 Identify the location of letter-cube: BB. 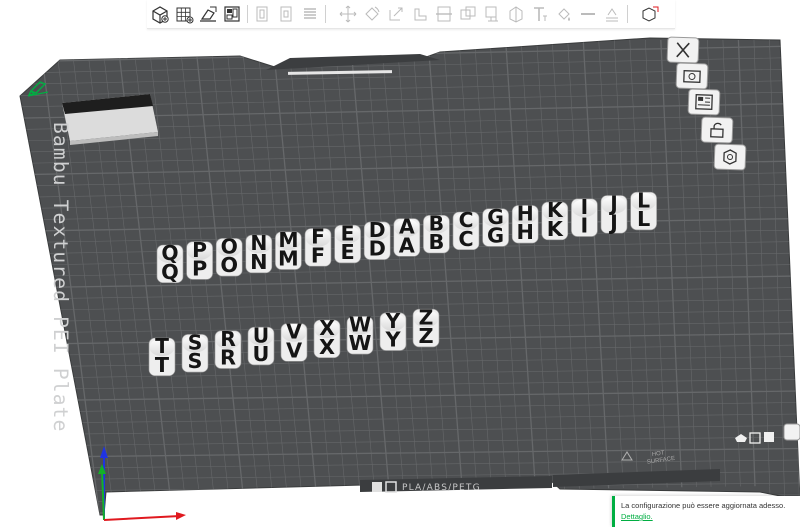
(436, 232).